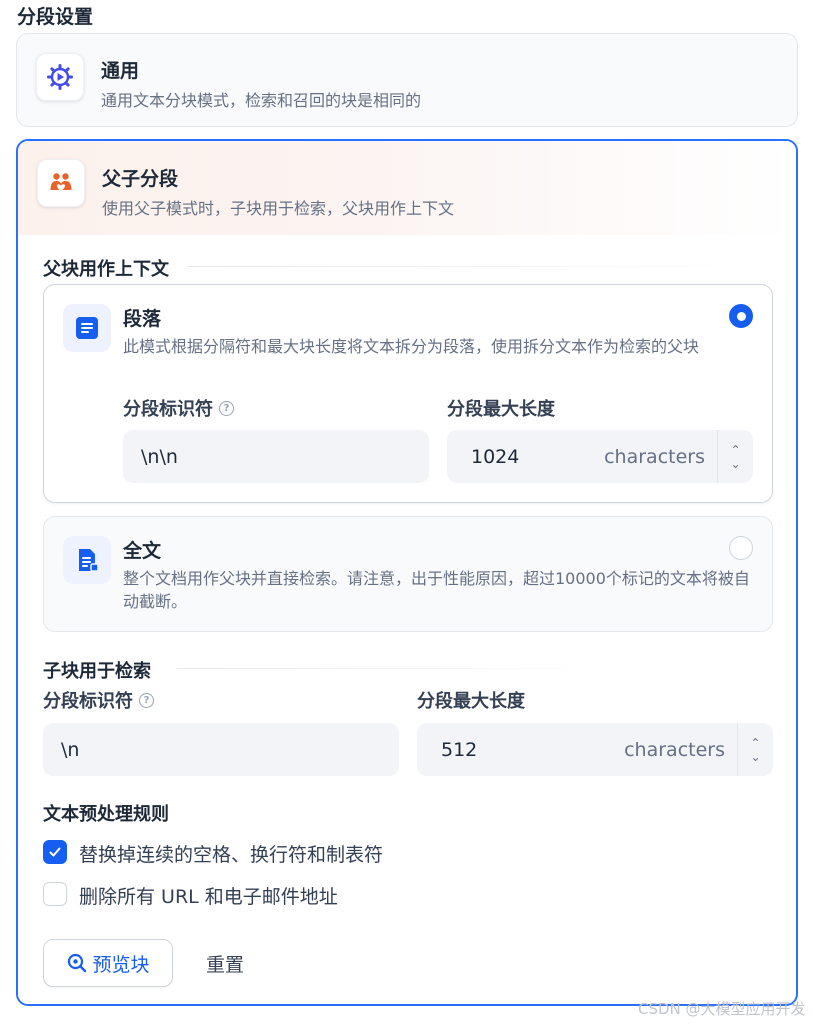 This screenshot has width=813, height=1025. I want to click on parent-maxlen-input: 1024 characters ⌃ ⌄, so click(600, 456).